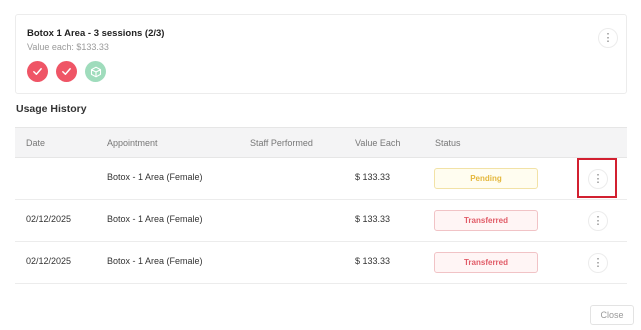 Image resolution: width=641 pixels, height=330 pixels. I want to click on usage-history-title: Usage History, so click(51, 109).